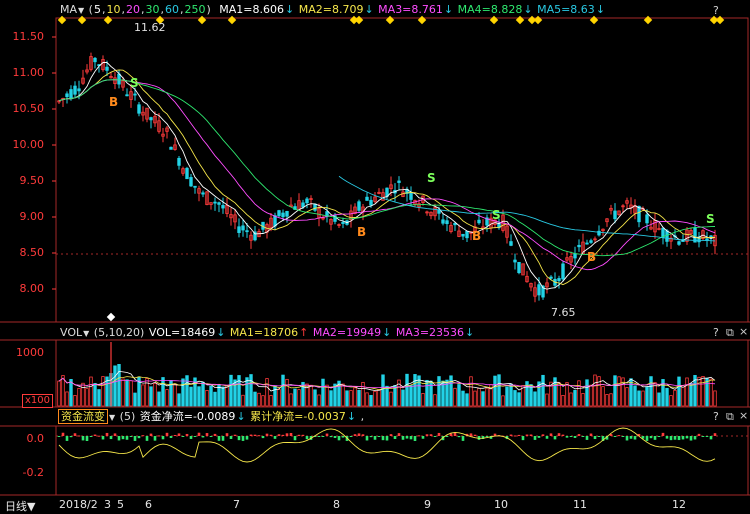 The image size is (750, 514). I want to click on arrow-up-icon: ↑, so click(304, 332).